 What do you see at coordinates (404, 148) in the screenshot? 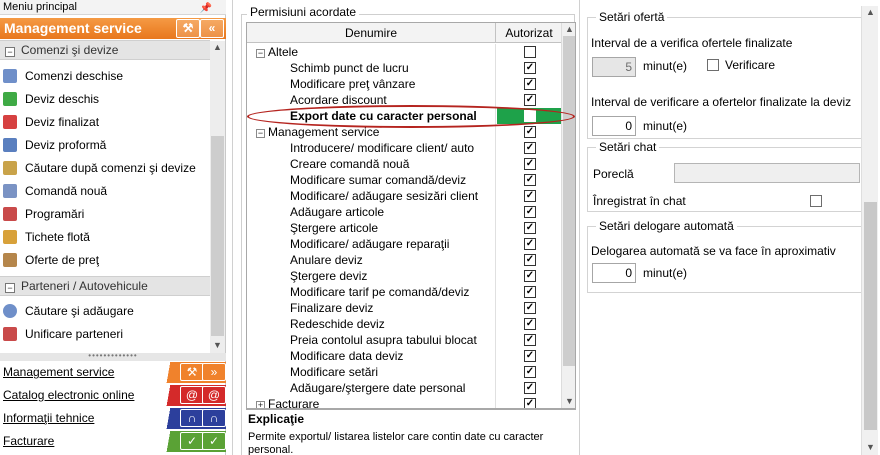
I see `permission-row: Introducere/ modificare client/ auto ✓` at bounding box center [404, 148].